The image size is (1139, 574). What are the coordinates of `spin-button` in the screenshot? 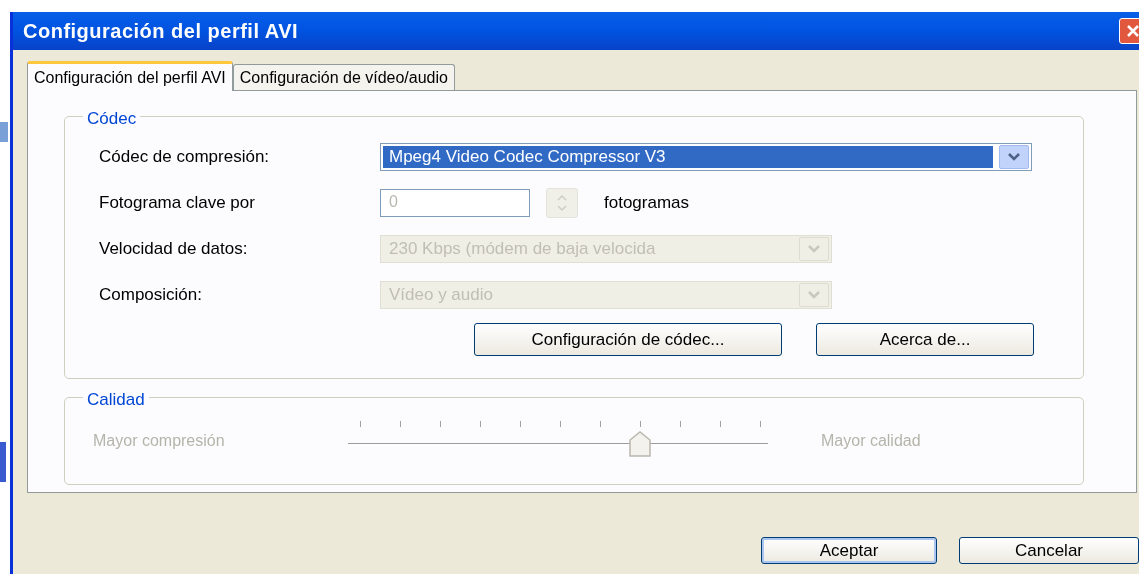 It's located at (562, 203).